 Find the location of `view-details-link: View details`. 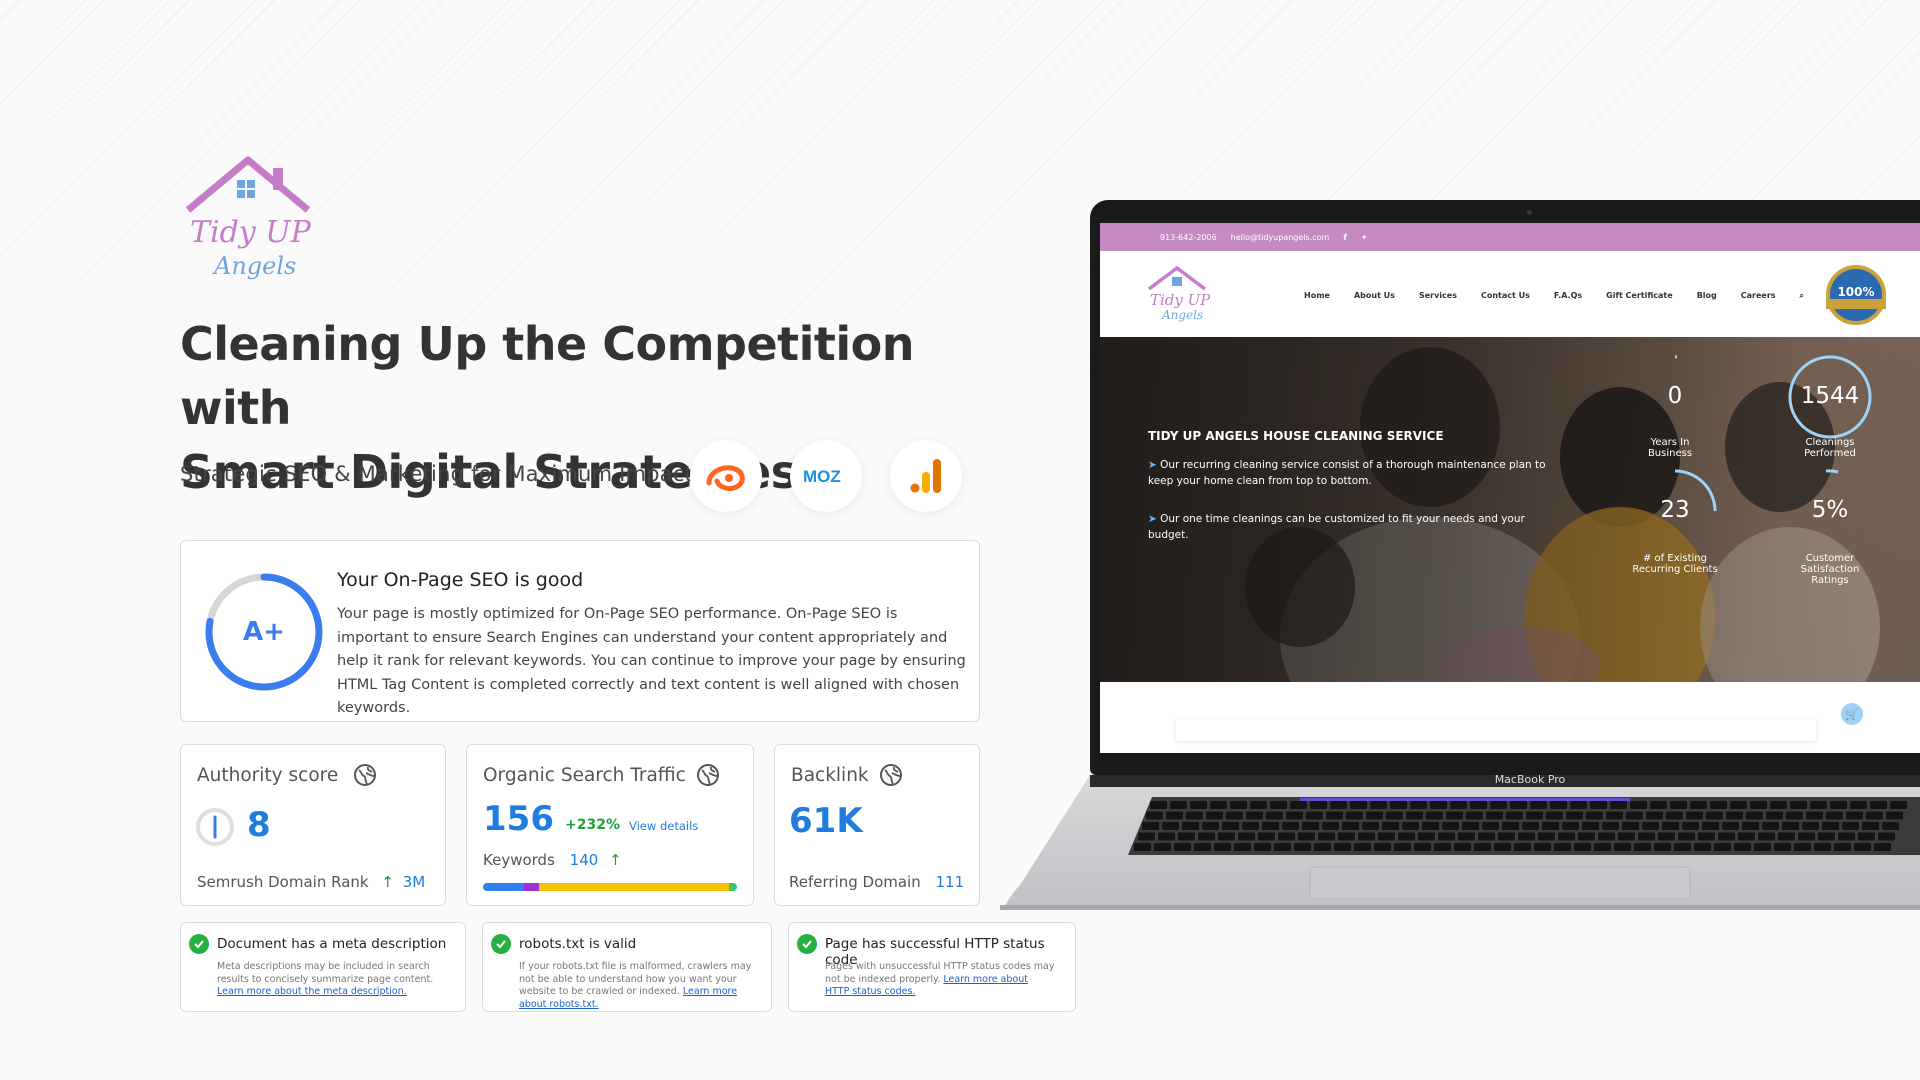

view-details-link: View details is located at coordinates (663, 826).